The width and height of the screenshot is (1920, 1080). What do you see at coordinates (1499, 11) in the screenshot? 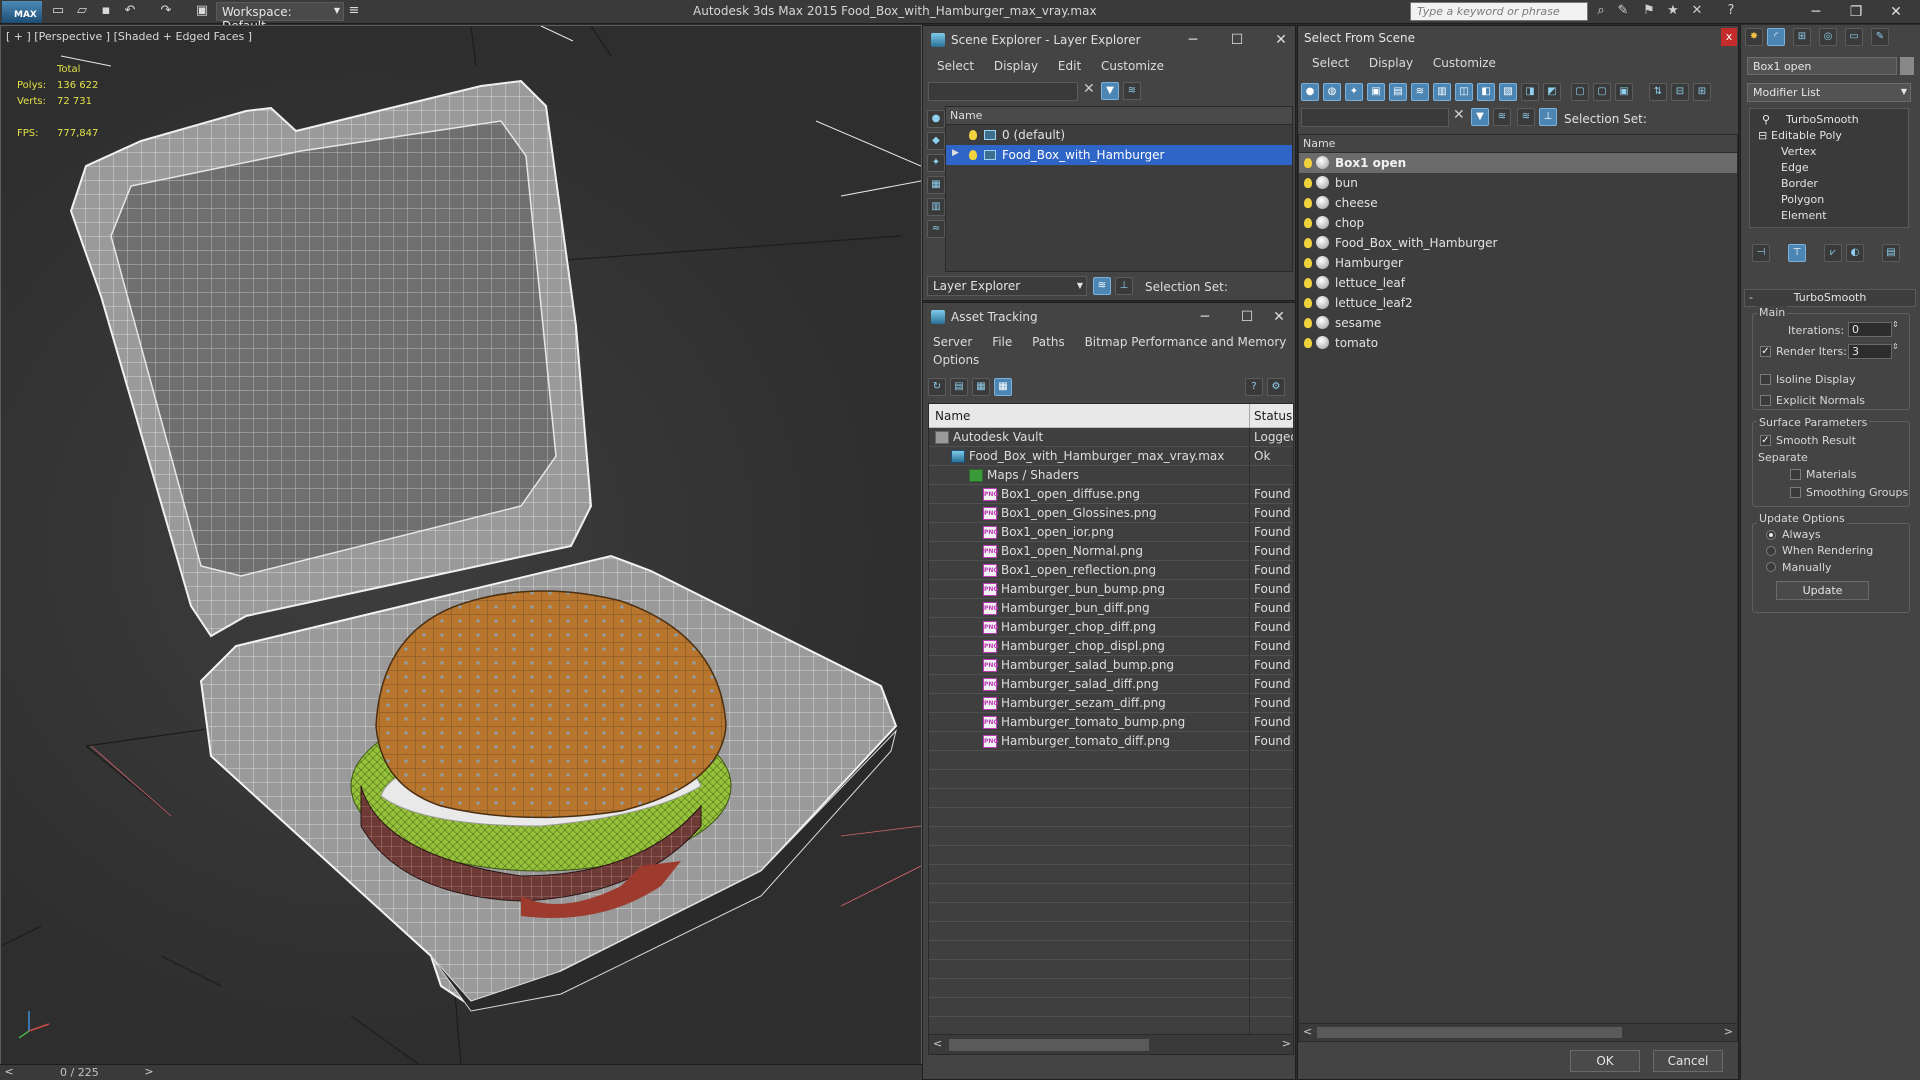
I see `search-input: Type a keyword or phrase` at bounding box center [1499, 11].